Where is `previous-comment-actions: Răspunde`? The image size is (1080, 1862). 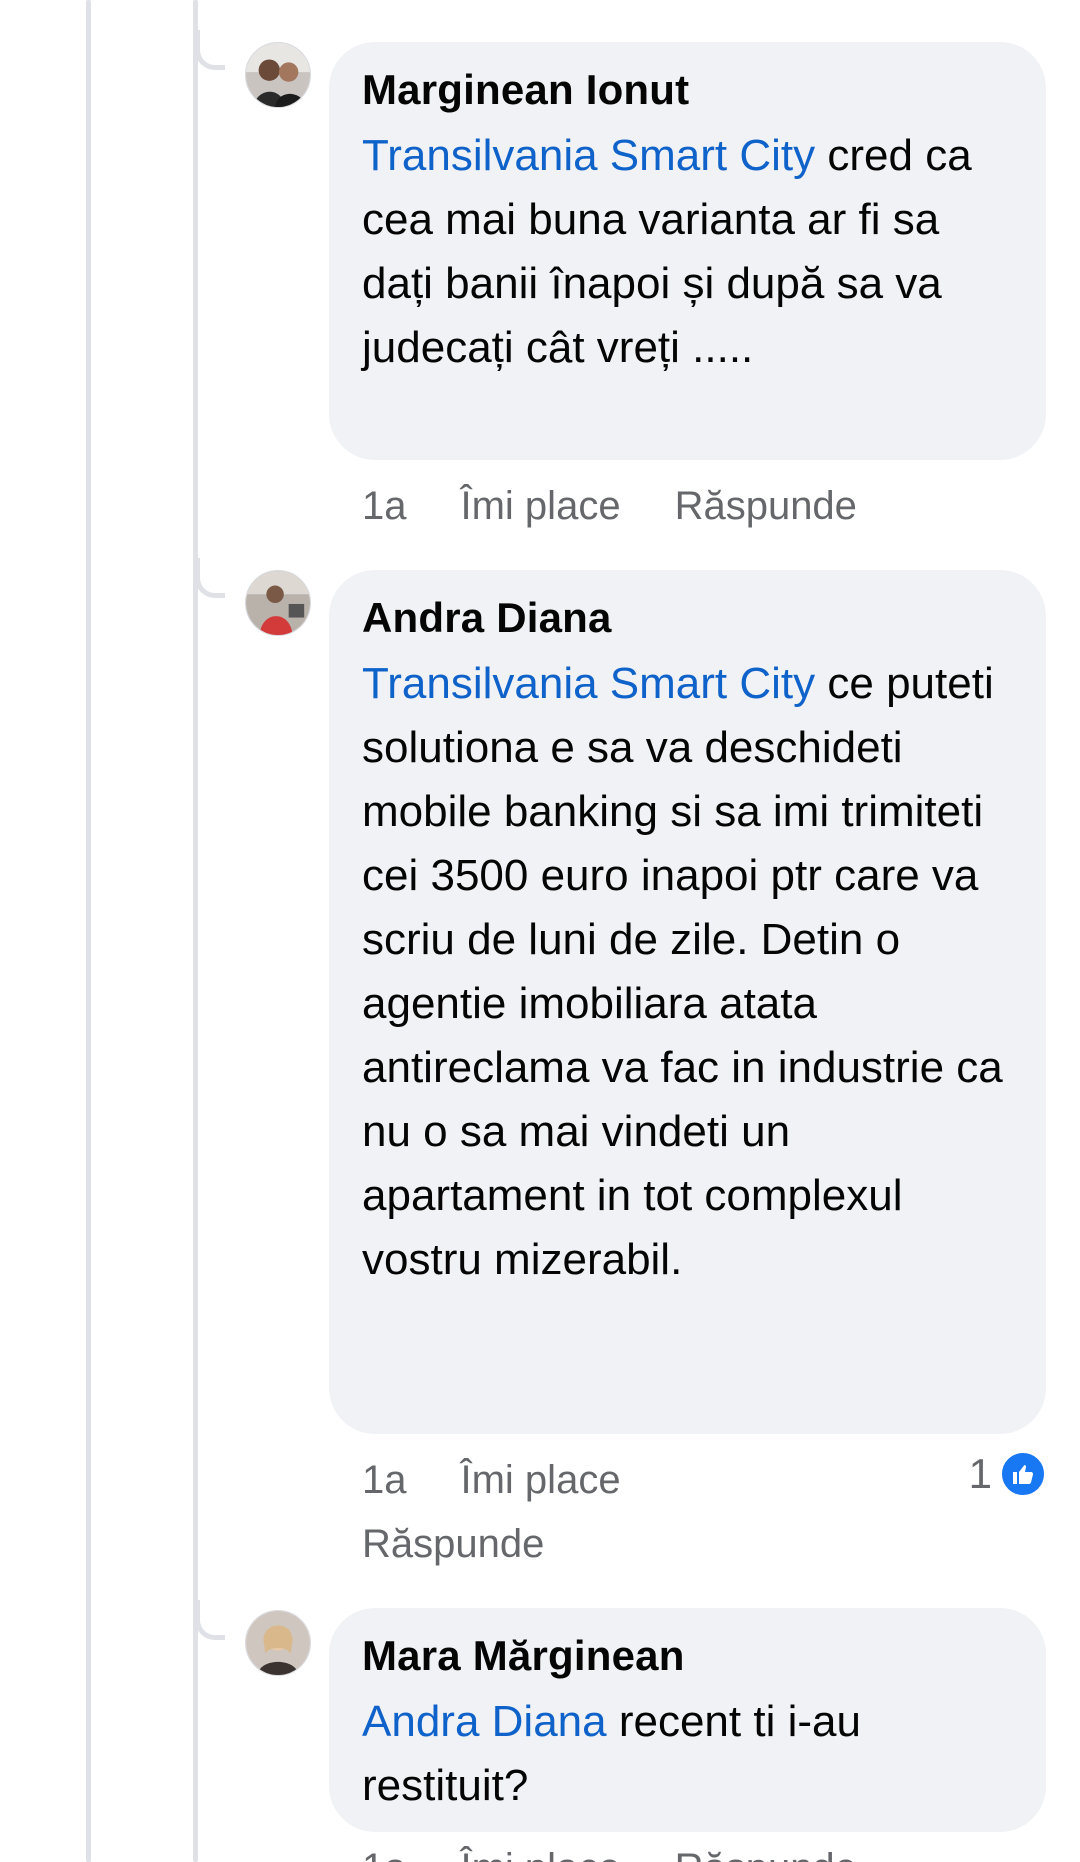
previous-comment-actions: Răspunde is located at coordinates (453, 4).